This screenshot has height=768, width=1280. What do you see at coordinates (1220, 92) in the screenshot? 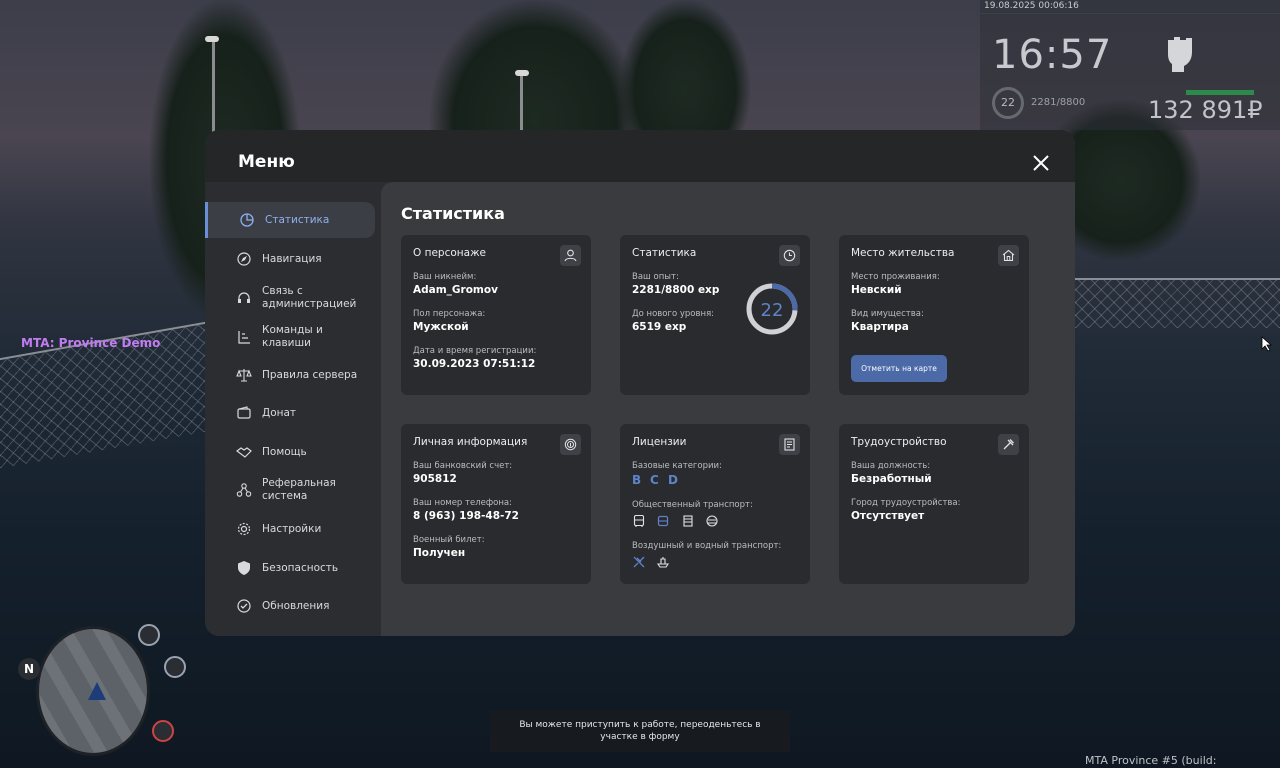
I see `hud-health-bar` at bounding box center [1220, 92].